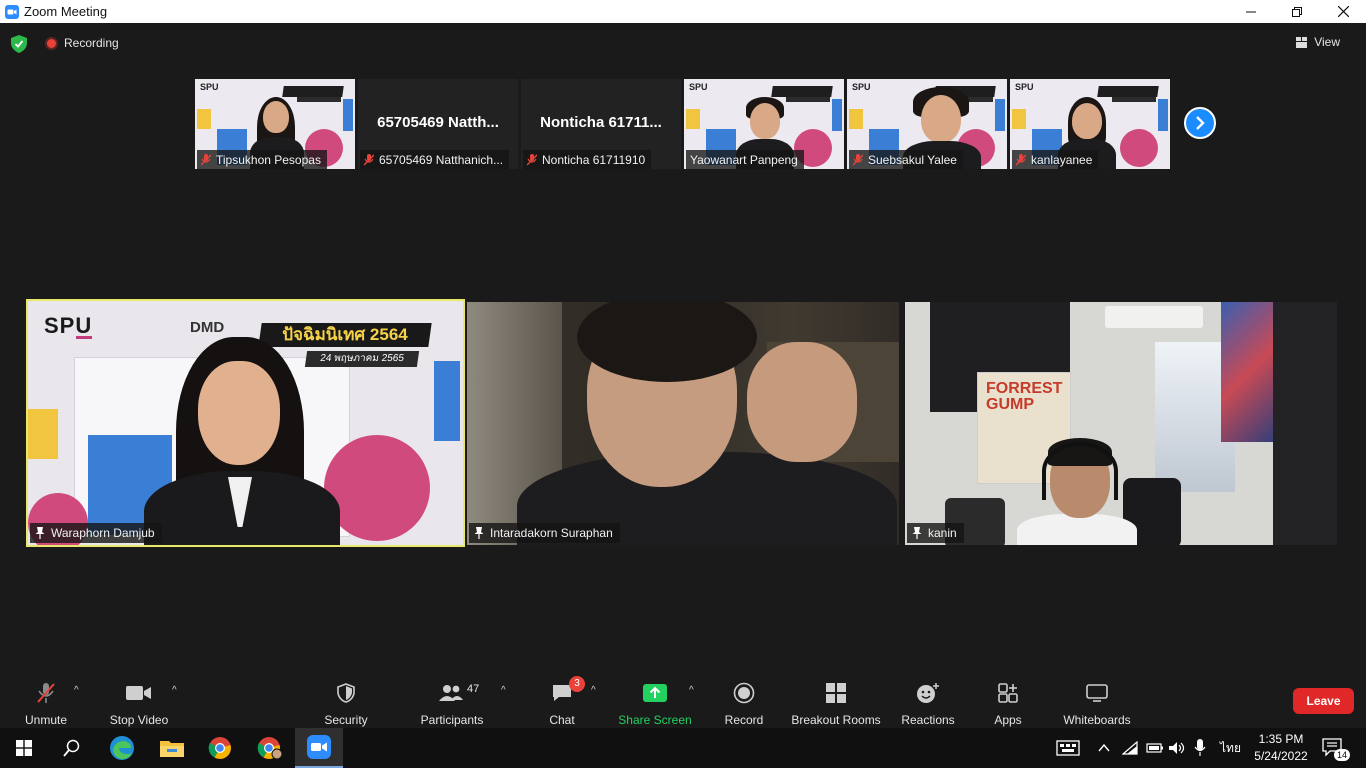 Image resolution: width=1366 pixels, height=768 pixels. What do you see at coordinates (927, 124) in the screenshot?
I see `participant-thumbnail: SPU Suebsakul Yalee` at bounding box center [927, 124].